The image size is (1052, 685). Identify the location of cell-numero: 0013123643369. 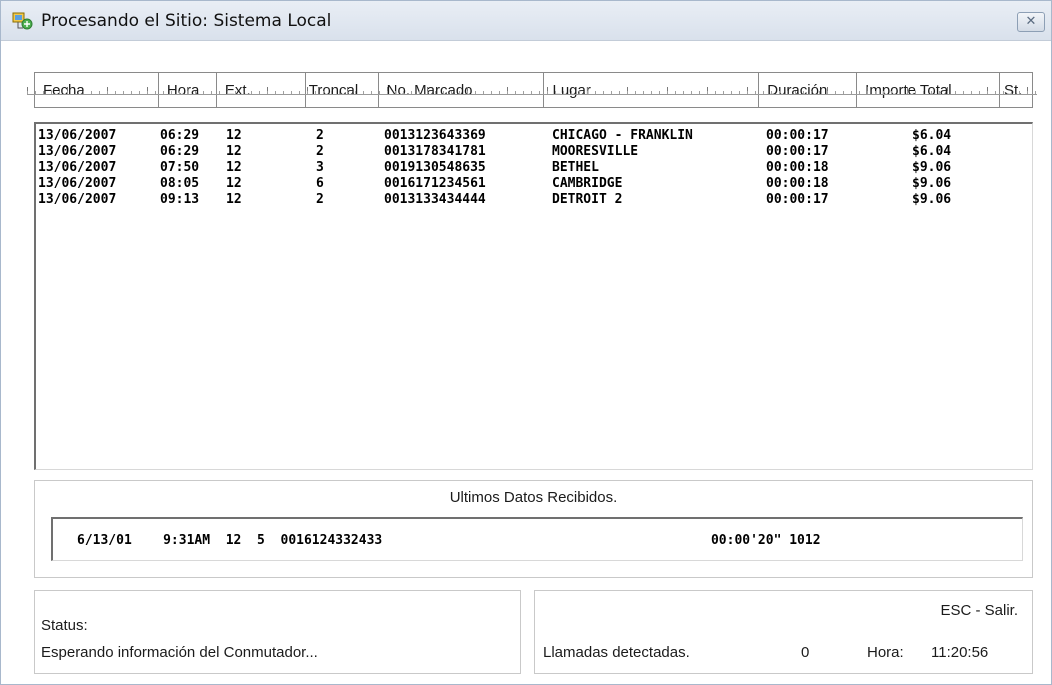
(435, 135).